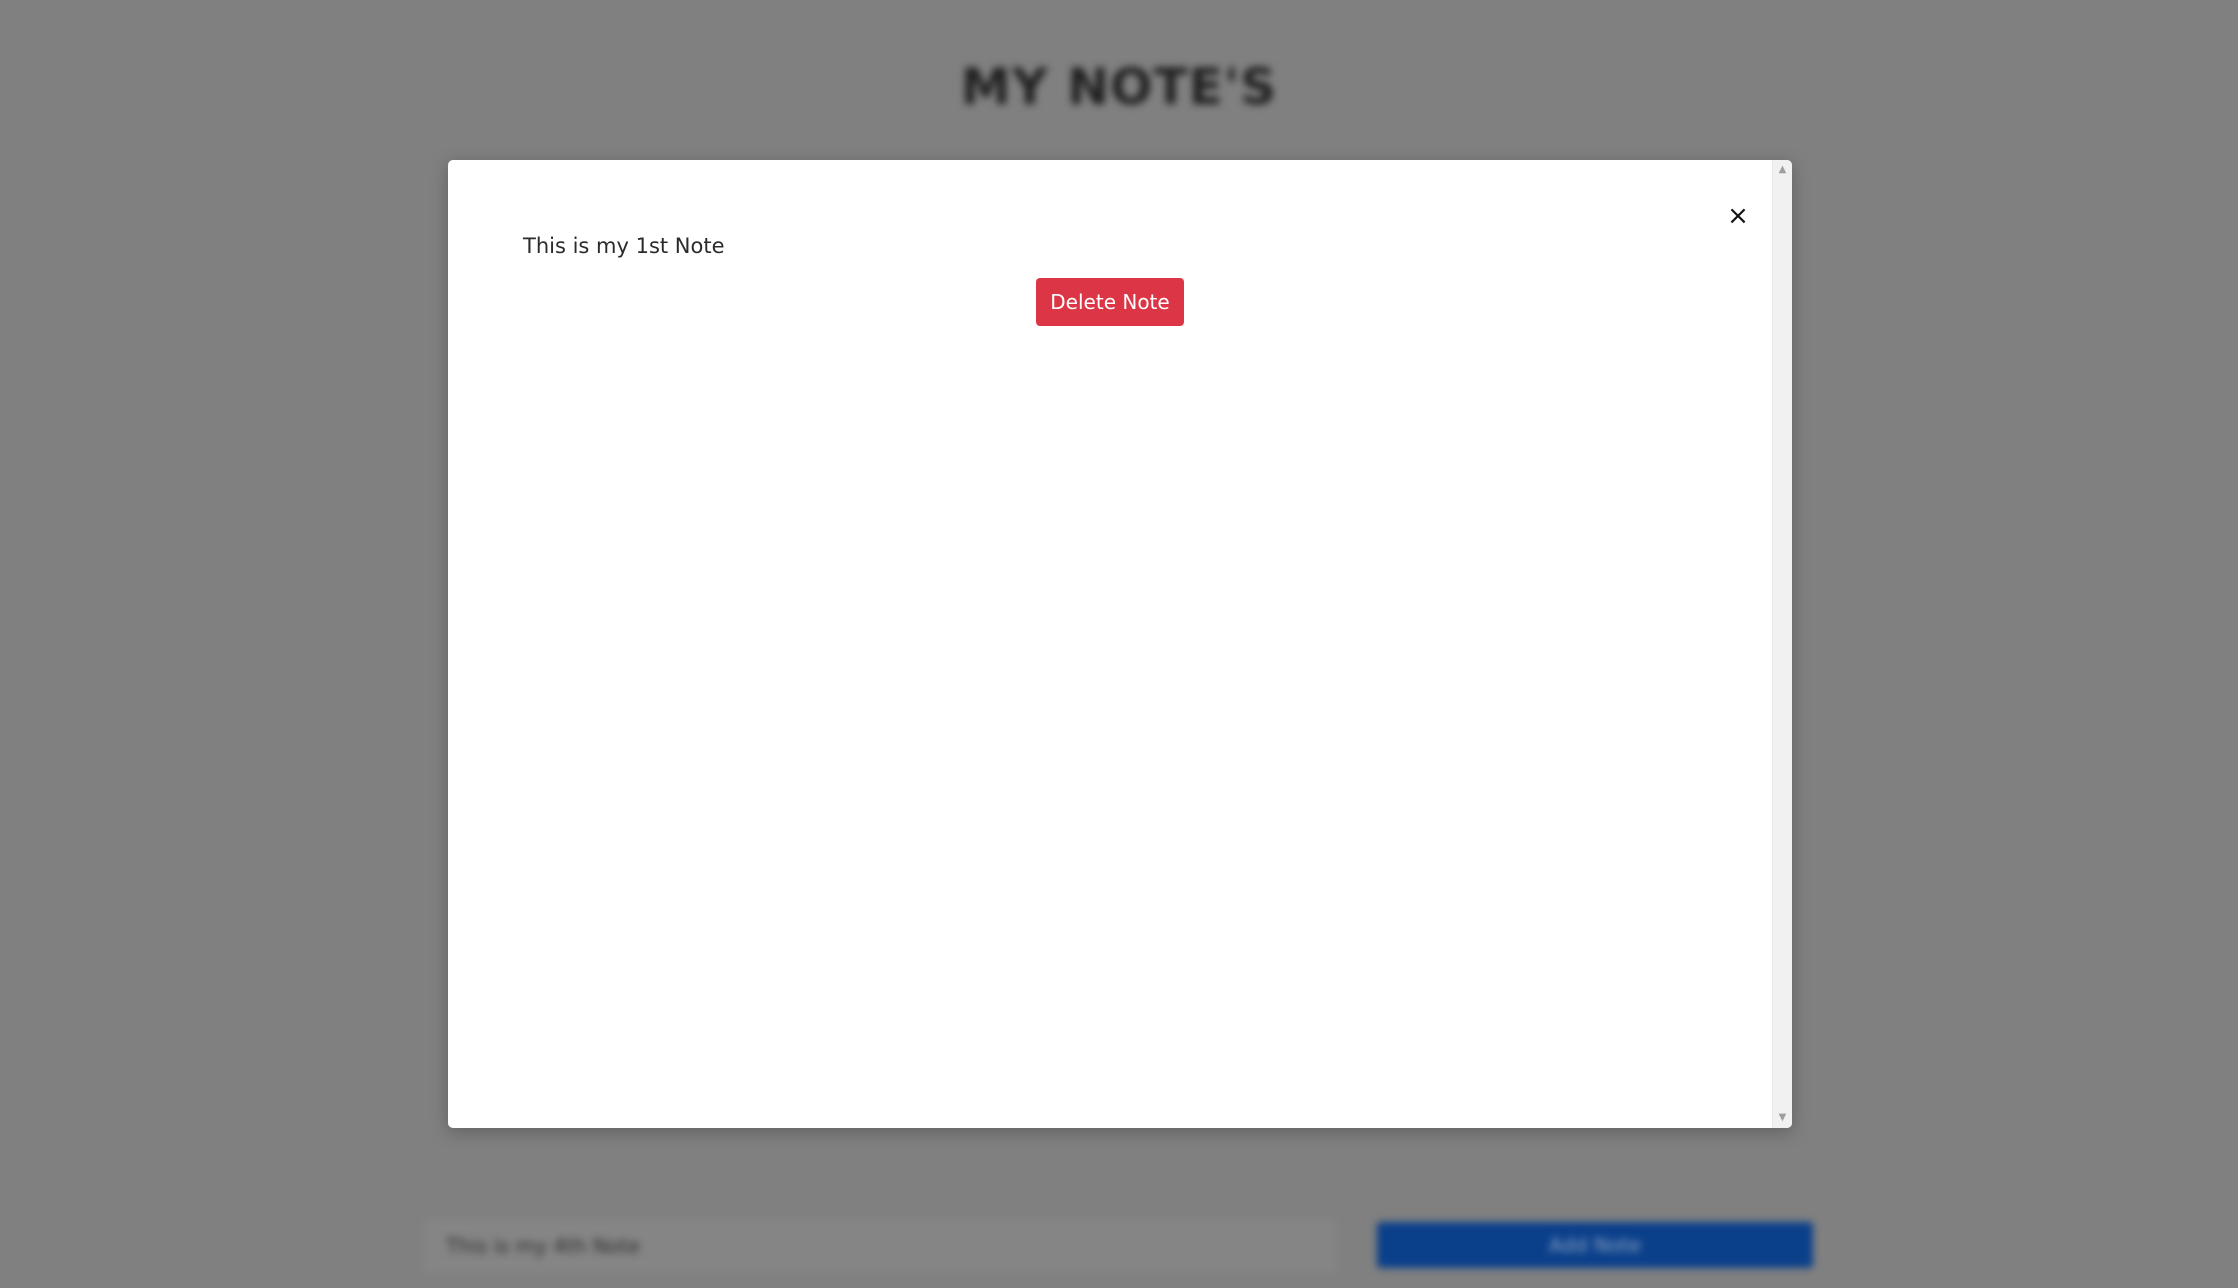  What do you see at coordinates (1110, 302) in the screenshot?
I see `delete-note-button: Delete Note` at bounding box center [1110, 302].